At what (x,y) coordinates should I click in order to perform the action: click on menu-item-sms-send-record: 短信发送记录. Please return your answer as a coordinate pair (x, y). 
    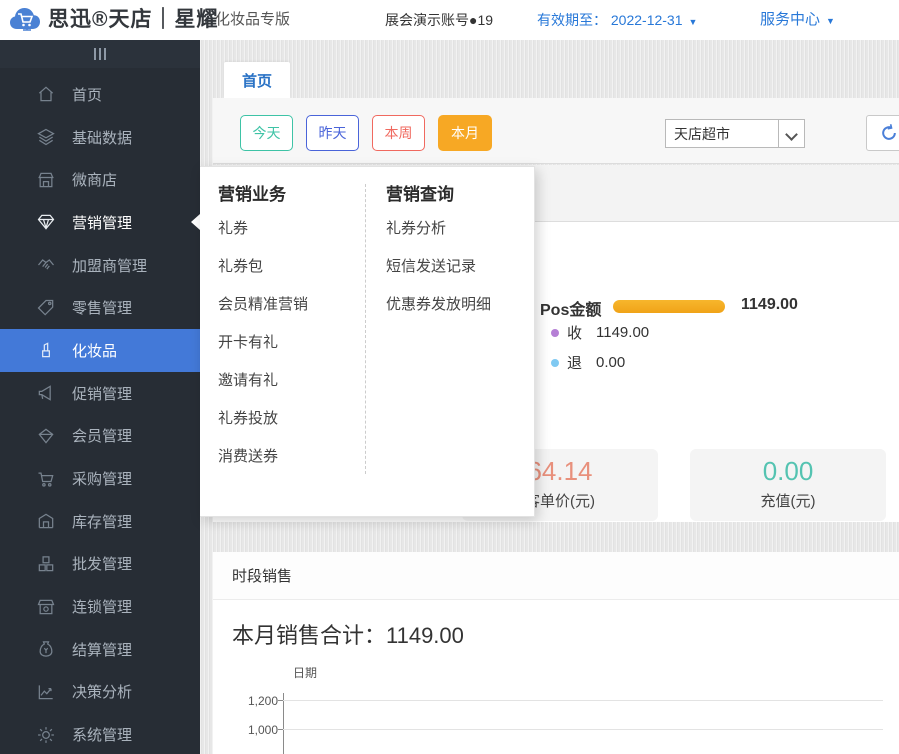
    Looking at the image, I should click on (451, 267).